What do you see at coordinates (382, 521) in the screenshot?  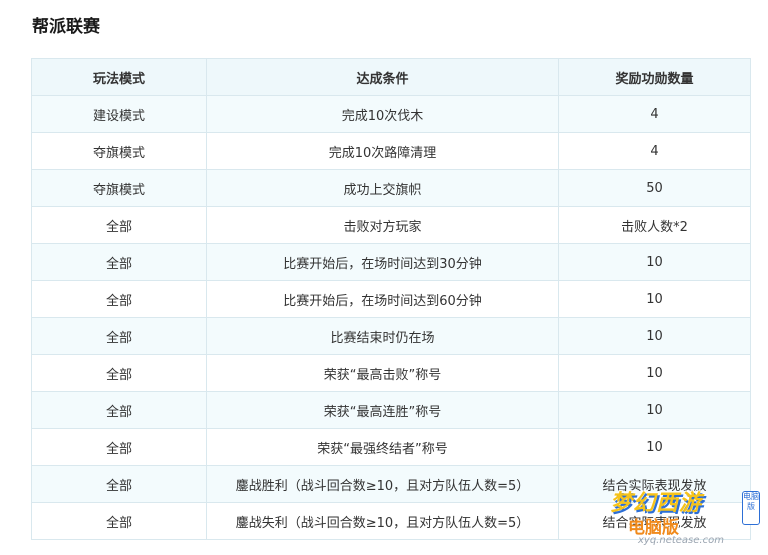 I see `cell-condition: 鏖战失利（战斗回合数≥10，且对方队伍人数=5）` at bounding box center [382, 521].